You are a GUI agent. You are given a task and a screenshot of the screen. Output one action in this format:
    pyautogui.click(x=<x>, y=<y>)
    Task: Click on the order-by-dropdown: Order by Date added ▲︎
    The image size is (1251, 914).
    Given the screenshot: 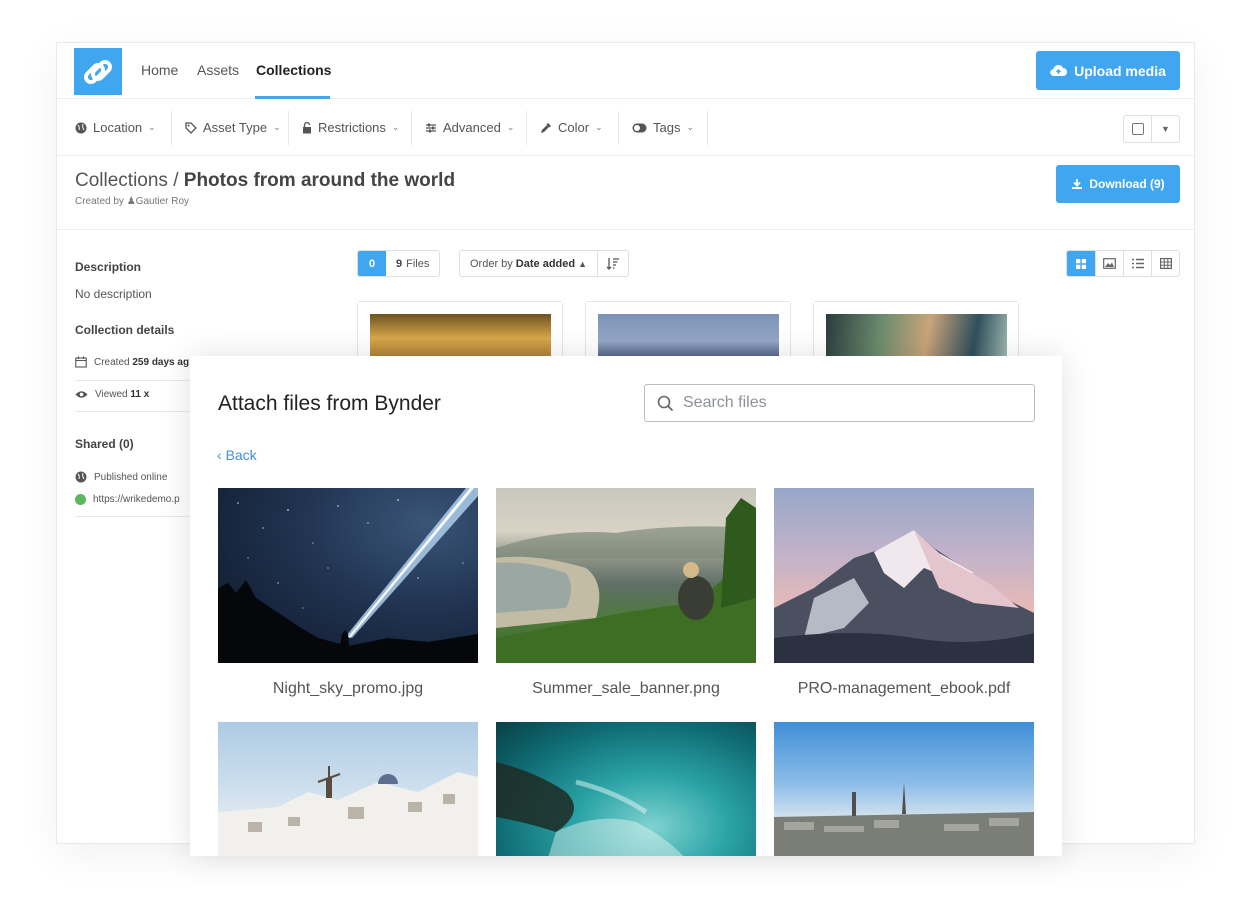 What is the action you would take?
    pyautogui.click(x=529, y=263)
    